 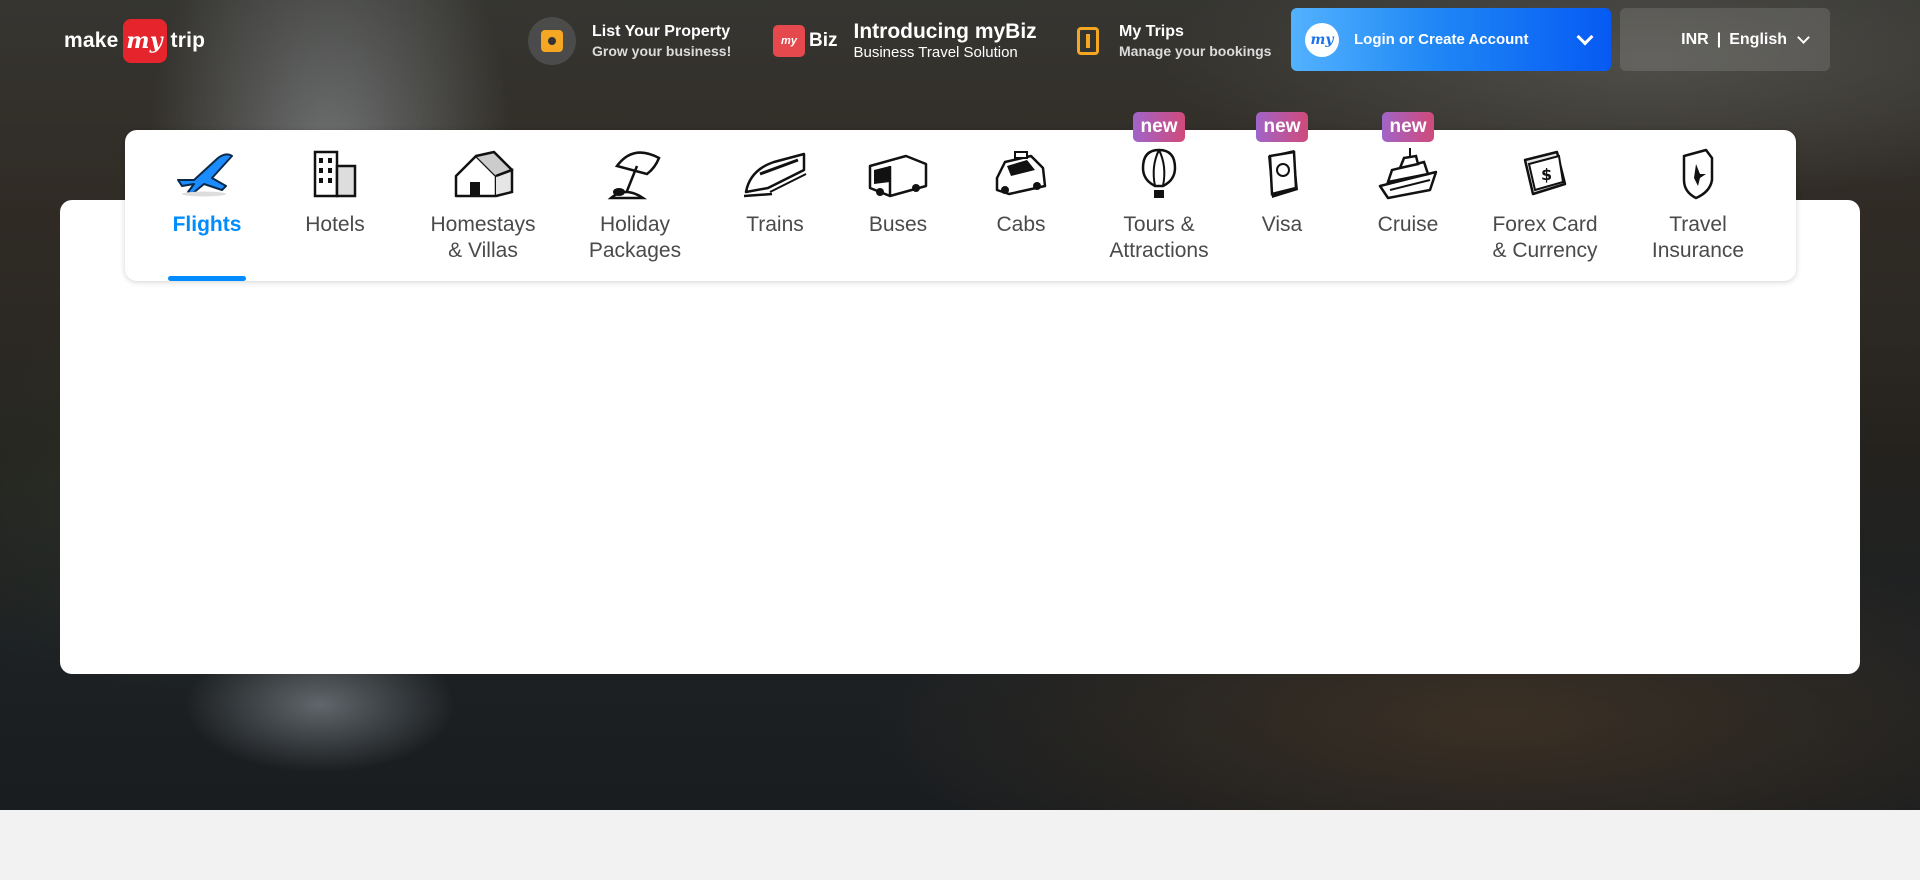 I want to click on mybiz-icon: my Biz, so click(x=805, y=41).